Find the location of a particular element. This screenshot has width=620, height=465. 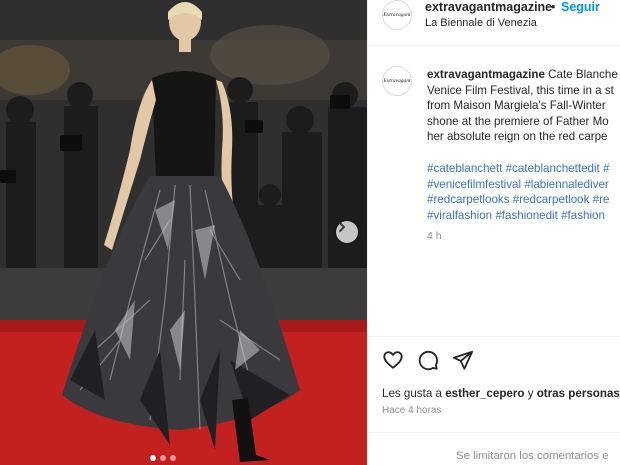

hashtag-link: #redcarpetlook is located at coordinates (551, 199).